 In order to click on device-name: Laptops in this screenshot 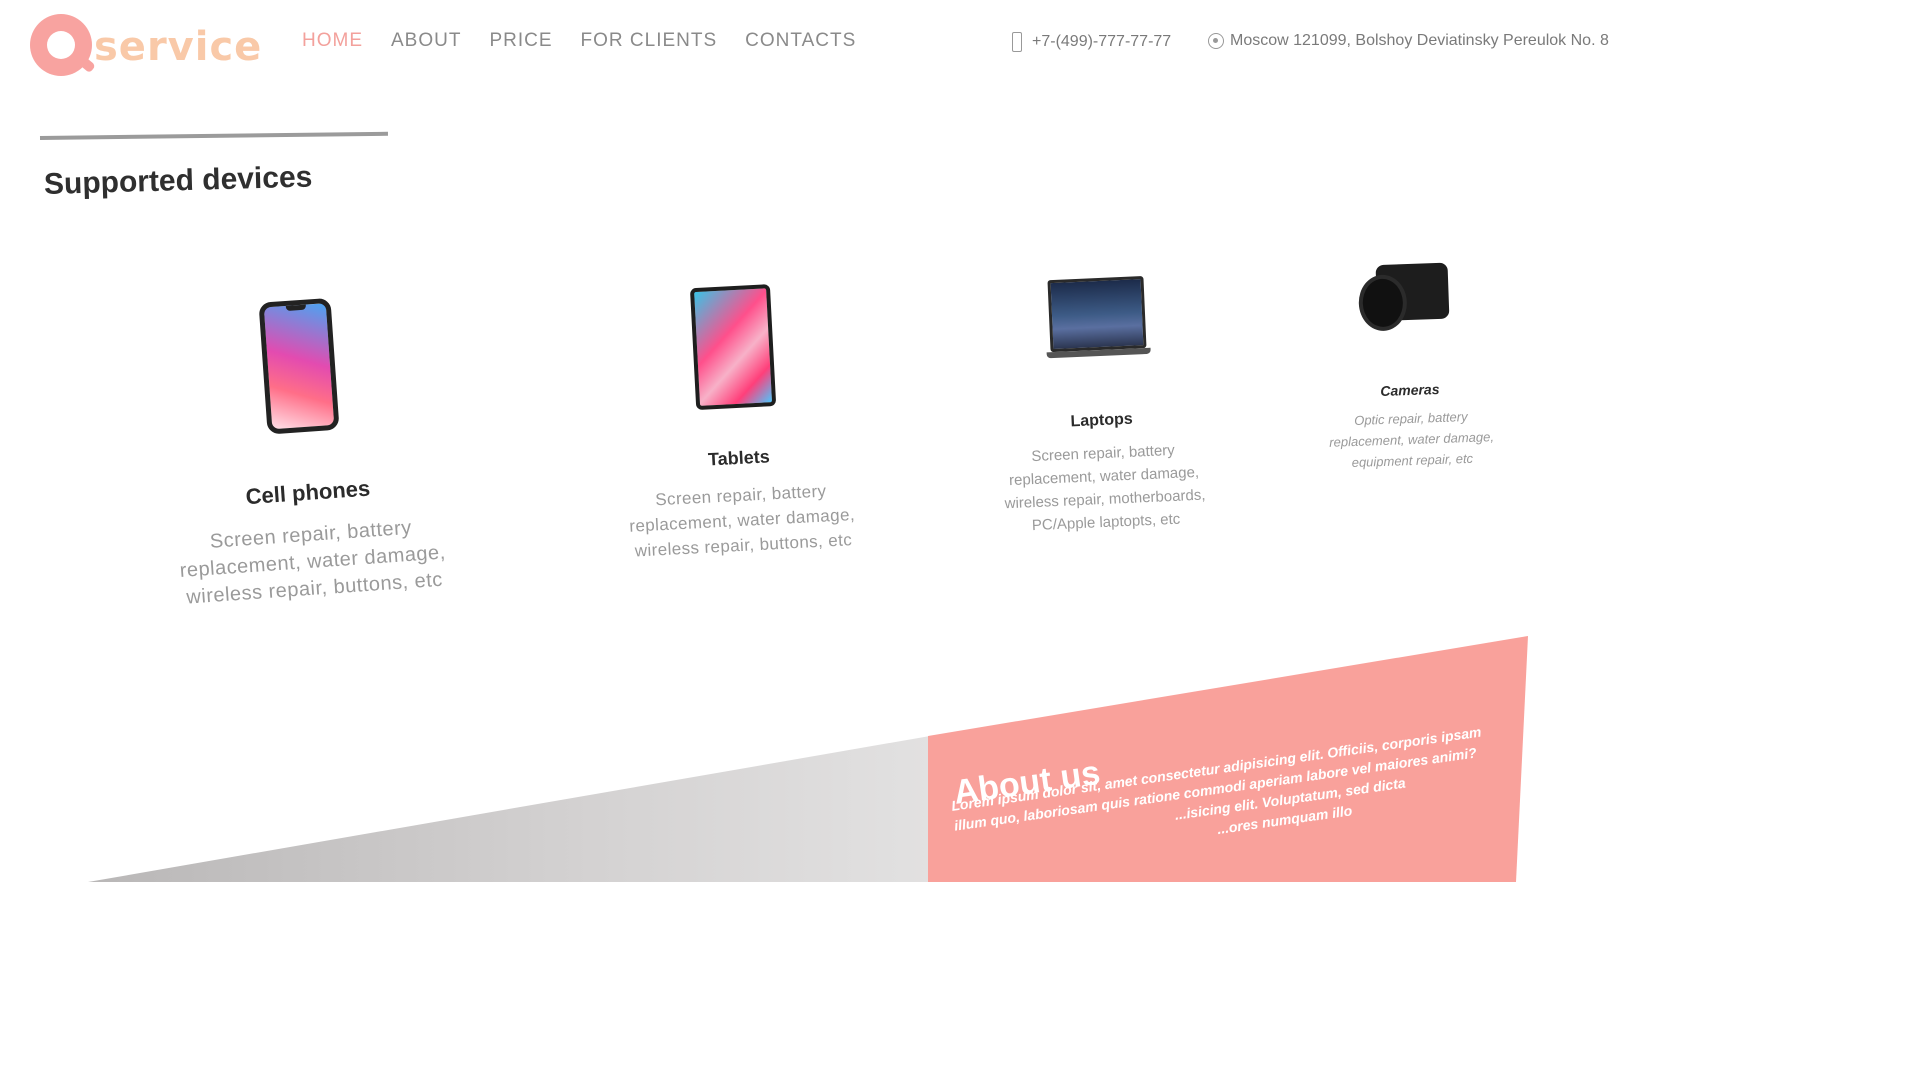, I will do `click(1102, 420)`.